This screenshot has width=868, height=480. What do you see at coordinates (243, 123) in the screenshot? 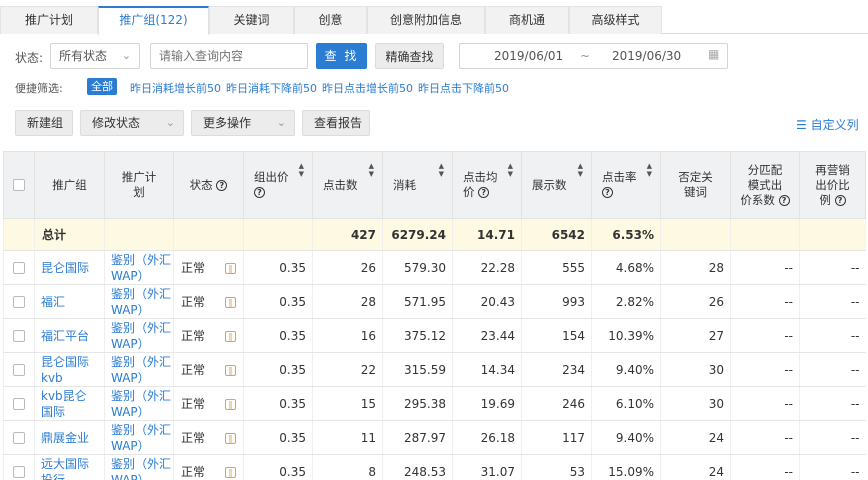
I see `more-ops-dropdown: 更多操作 ⌄` at bounding box center [243, 123].